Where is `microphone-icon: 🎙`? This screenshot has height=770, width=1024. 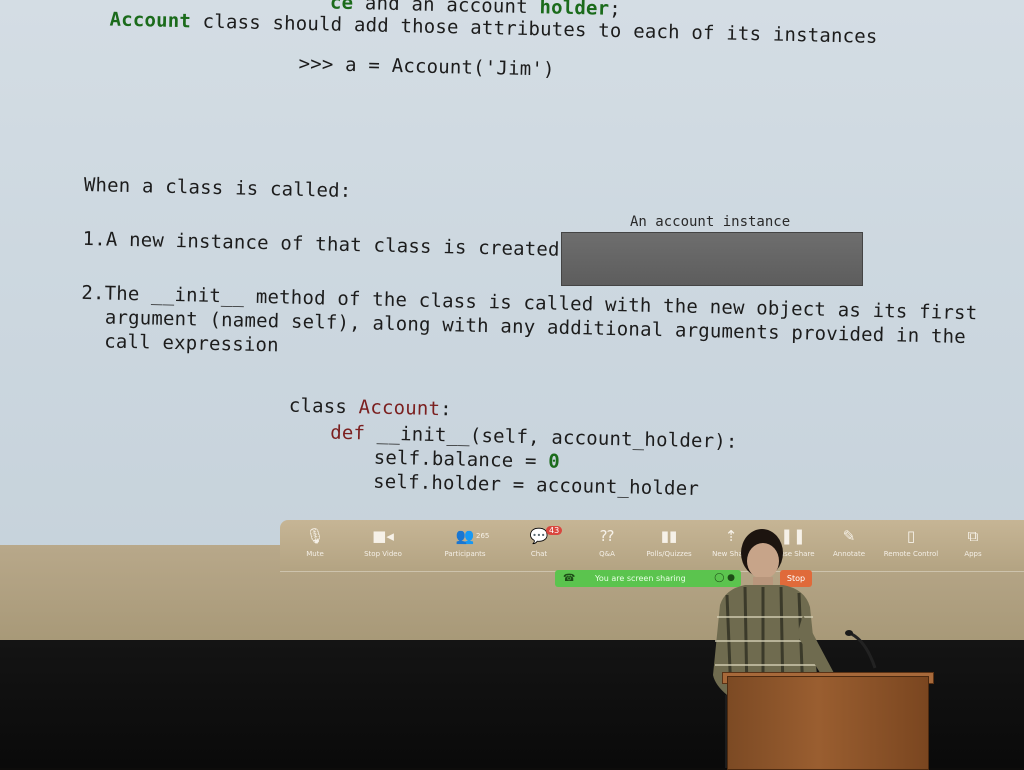
microphone-icon: 🎙 is located at coordinates (315, 536).